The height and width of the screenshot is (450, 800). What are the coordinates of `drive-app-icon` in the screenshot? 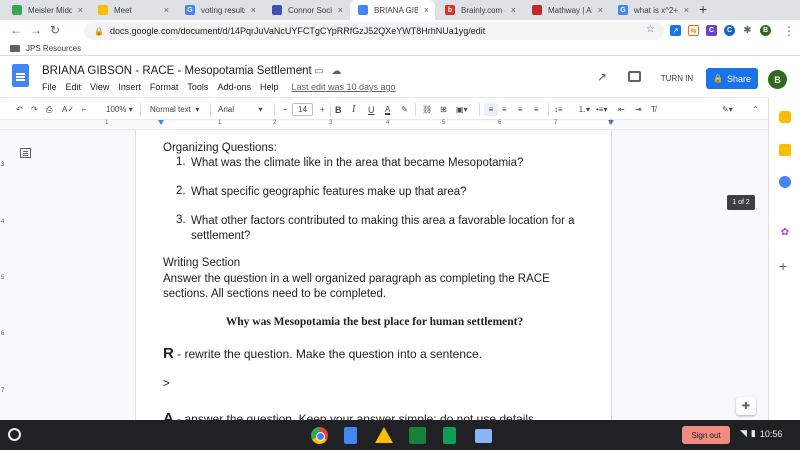 It's located at (384, 435).